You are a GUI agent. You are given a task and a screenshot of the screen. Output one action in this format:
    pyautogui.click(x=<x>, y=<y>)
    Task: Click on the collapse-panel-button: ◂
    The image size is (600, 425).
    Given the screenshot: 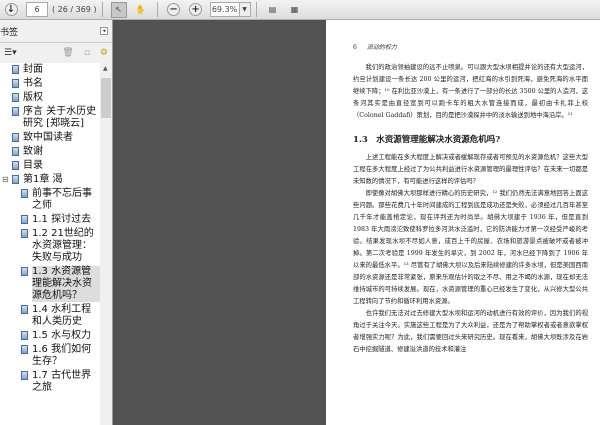 What is the action you would take?
    pyautogui.click(x=104, y=31)
    